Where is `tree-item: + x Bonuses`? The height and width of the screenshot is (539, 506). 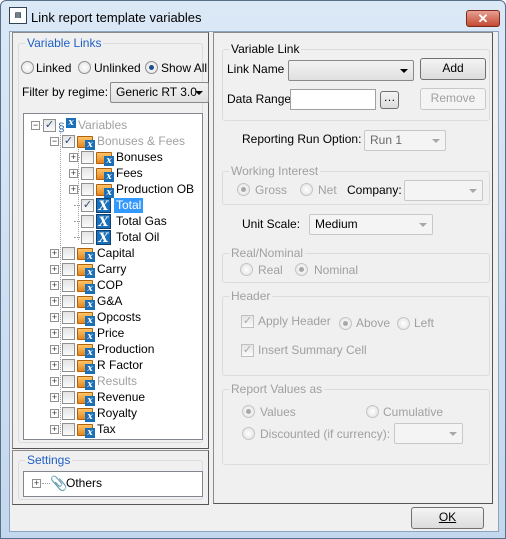
tree-item: + x Bonuses is located at coordinates (113, 158).